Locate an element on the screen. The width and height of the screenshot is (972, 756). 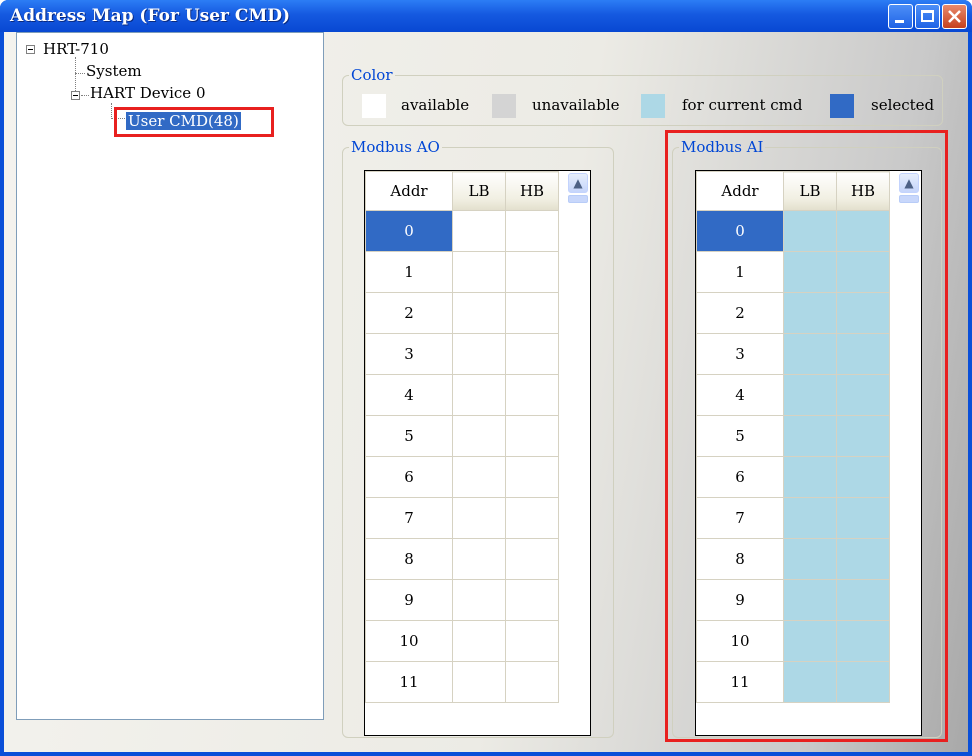
swatch-unavailable is located at coordinates (504, 106).